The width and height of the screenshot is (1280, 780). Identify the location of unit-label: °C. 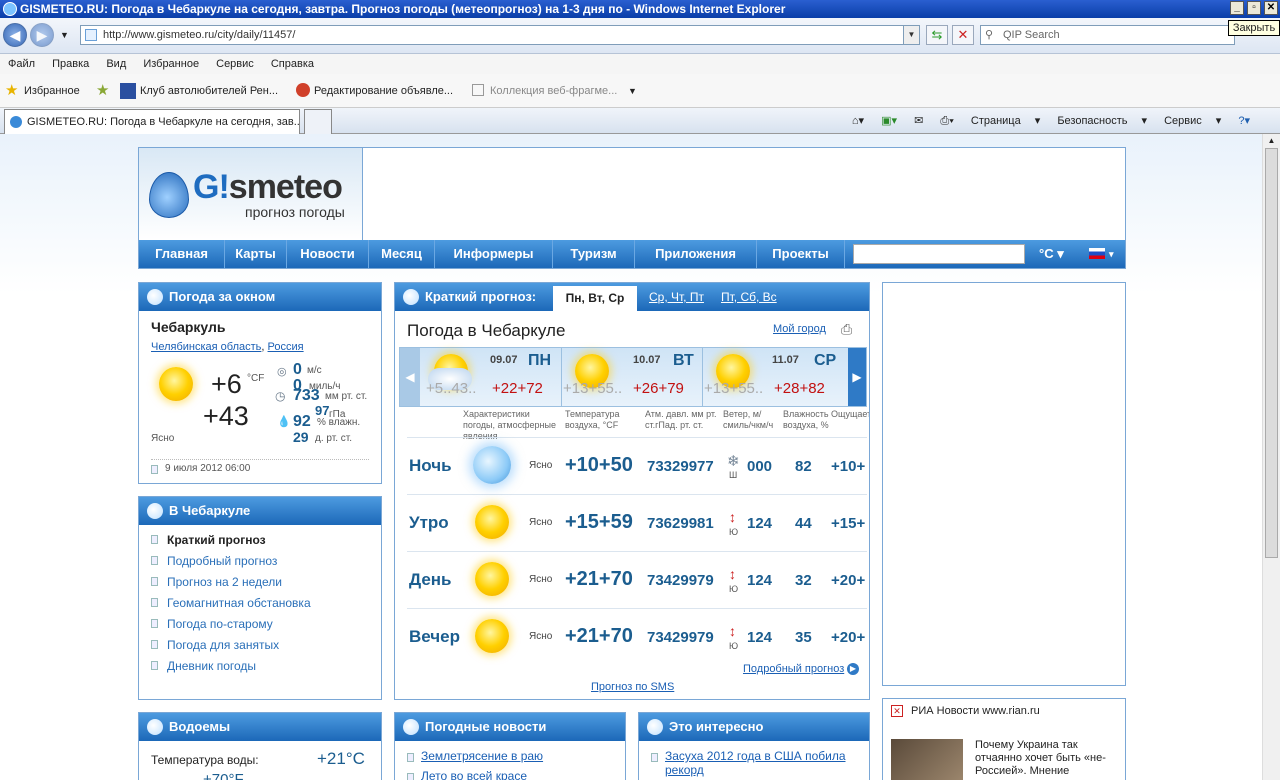
(1046, 253).